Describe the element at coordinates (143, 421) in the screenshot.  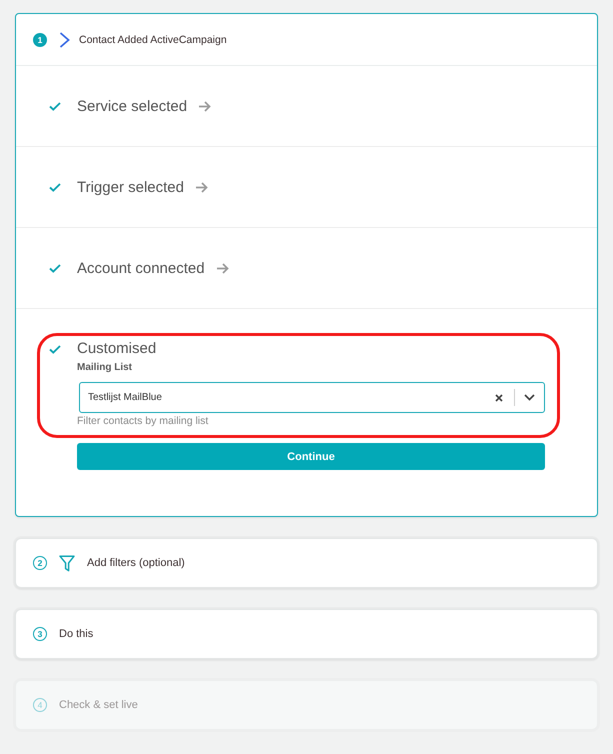
I see `field-hint: Filter contacts by mailing list` at that location.